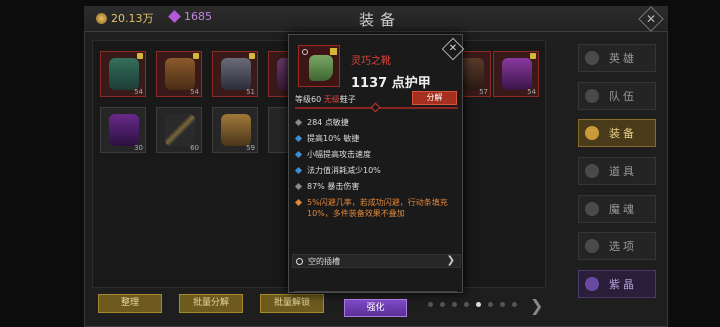 This screenshot has width=720, height=327. What do you see at coordinates (623, 96) in the screenshot?
I see `sidebar-item-label: 队伍` at bounding box center [623, 96].